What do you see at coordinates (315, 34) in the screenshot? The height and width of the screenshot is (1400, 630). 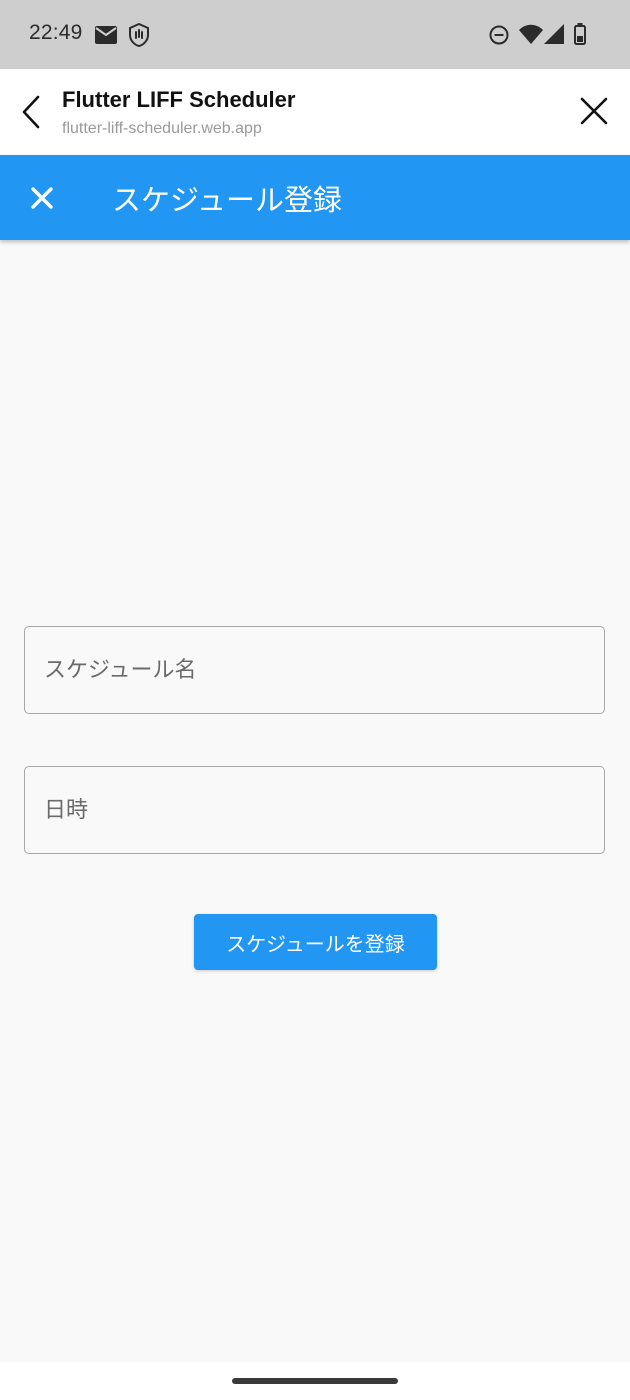 I see `status-bar: 22:49` at bounding box center [315, 34].